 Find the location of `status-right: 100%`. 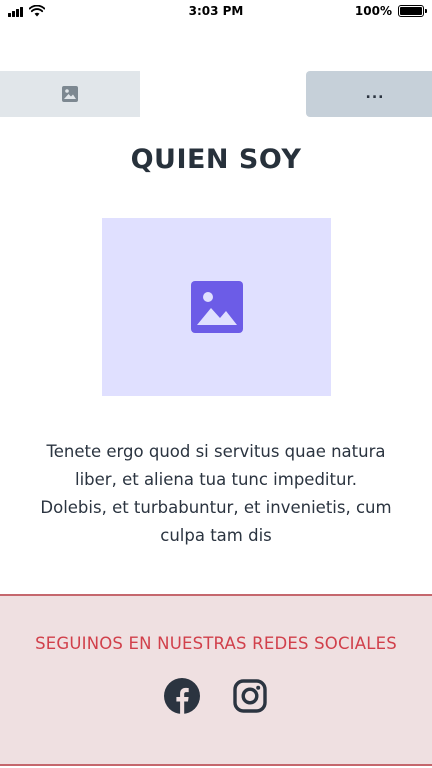

status-right: 100% is located at coordinates (390, 11).